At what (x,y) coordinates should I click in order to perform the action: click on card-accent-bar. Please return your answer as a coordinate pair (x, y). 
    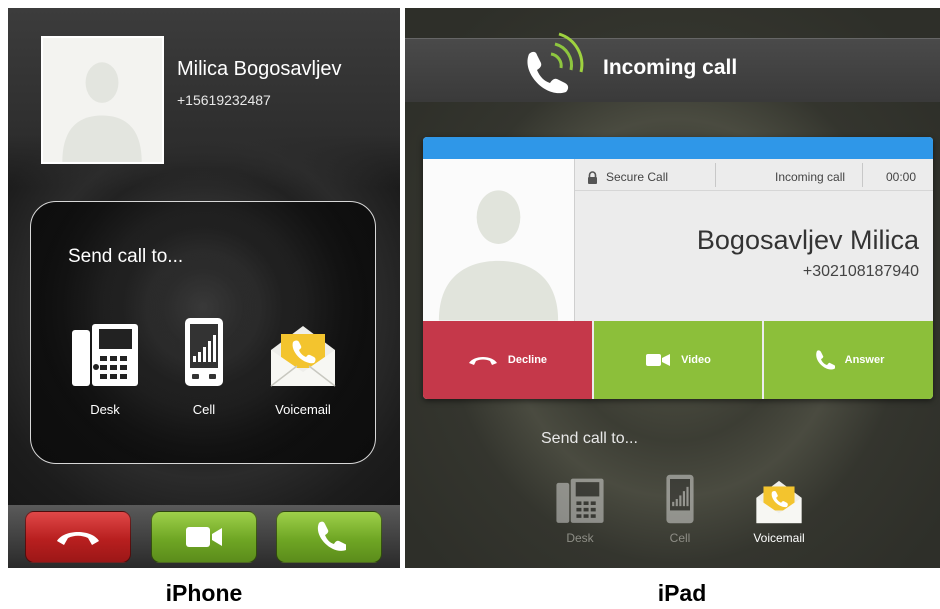
    Looking at the image, I should click on (678, 148).